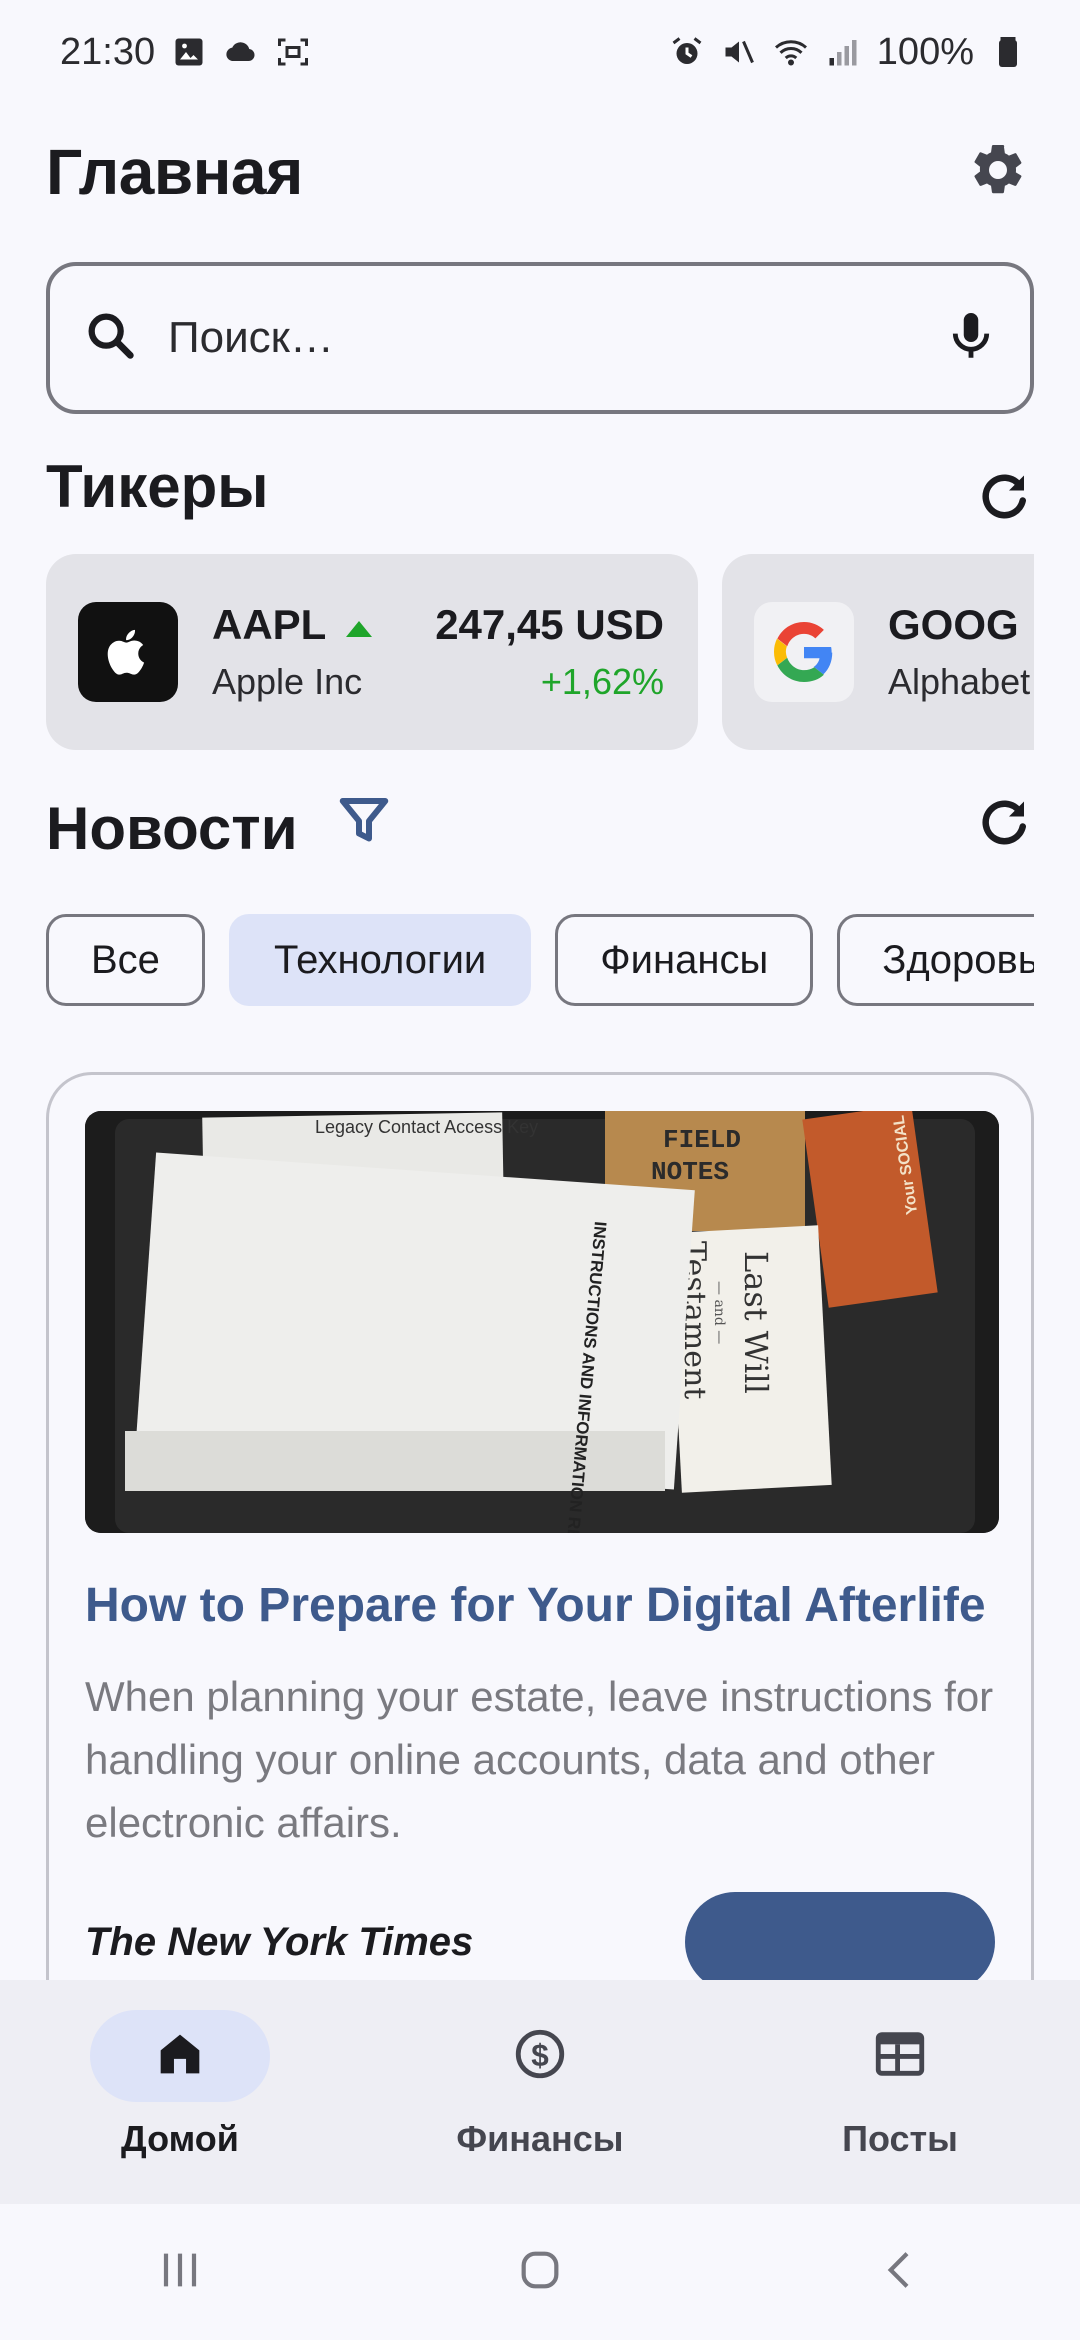  I want to click on ticker-symbol-row: AAPL, so click(323, 625).